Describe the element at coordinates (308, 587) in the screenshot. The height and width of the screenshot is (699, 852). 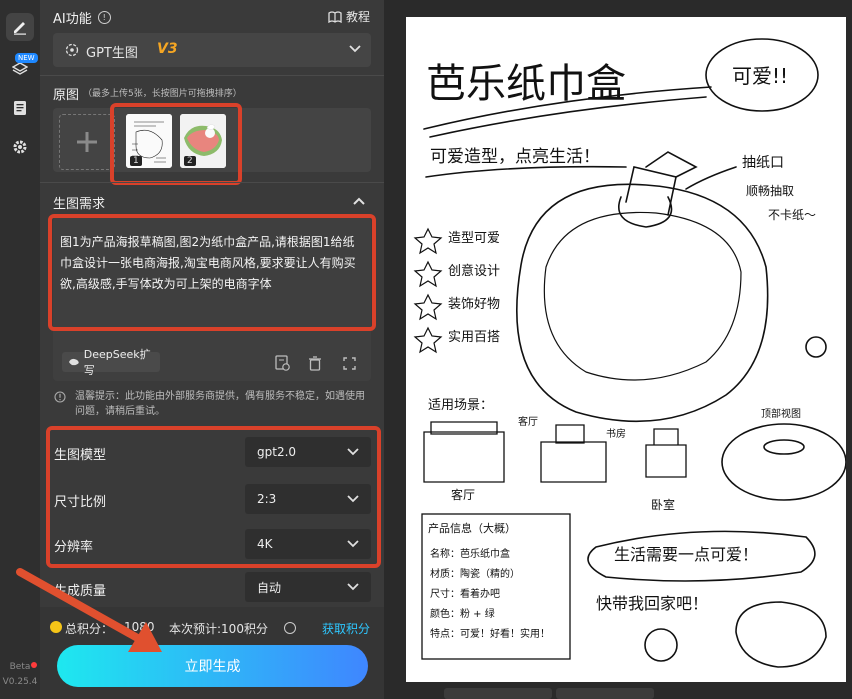
I see `quality-select: 自动` at that location.